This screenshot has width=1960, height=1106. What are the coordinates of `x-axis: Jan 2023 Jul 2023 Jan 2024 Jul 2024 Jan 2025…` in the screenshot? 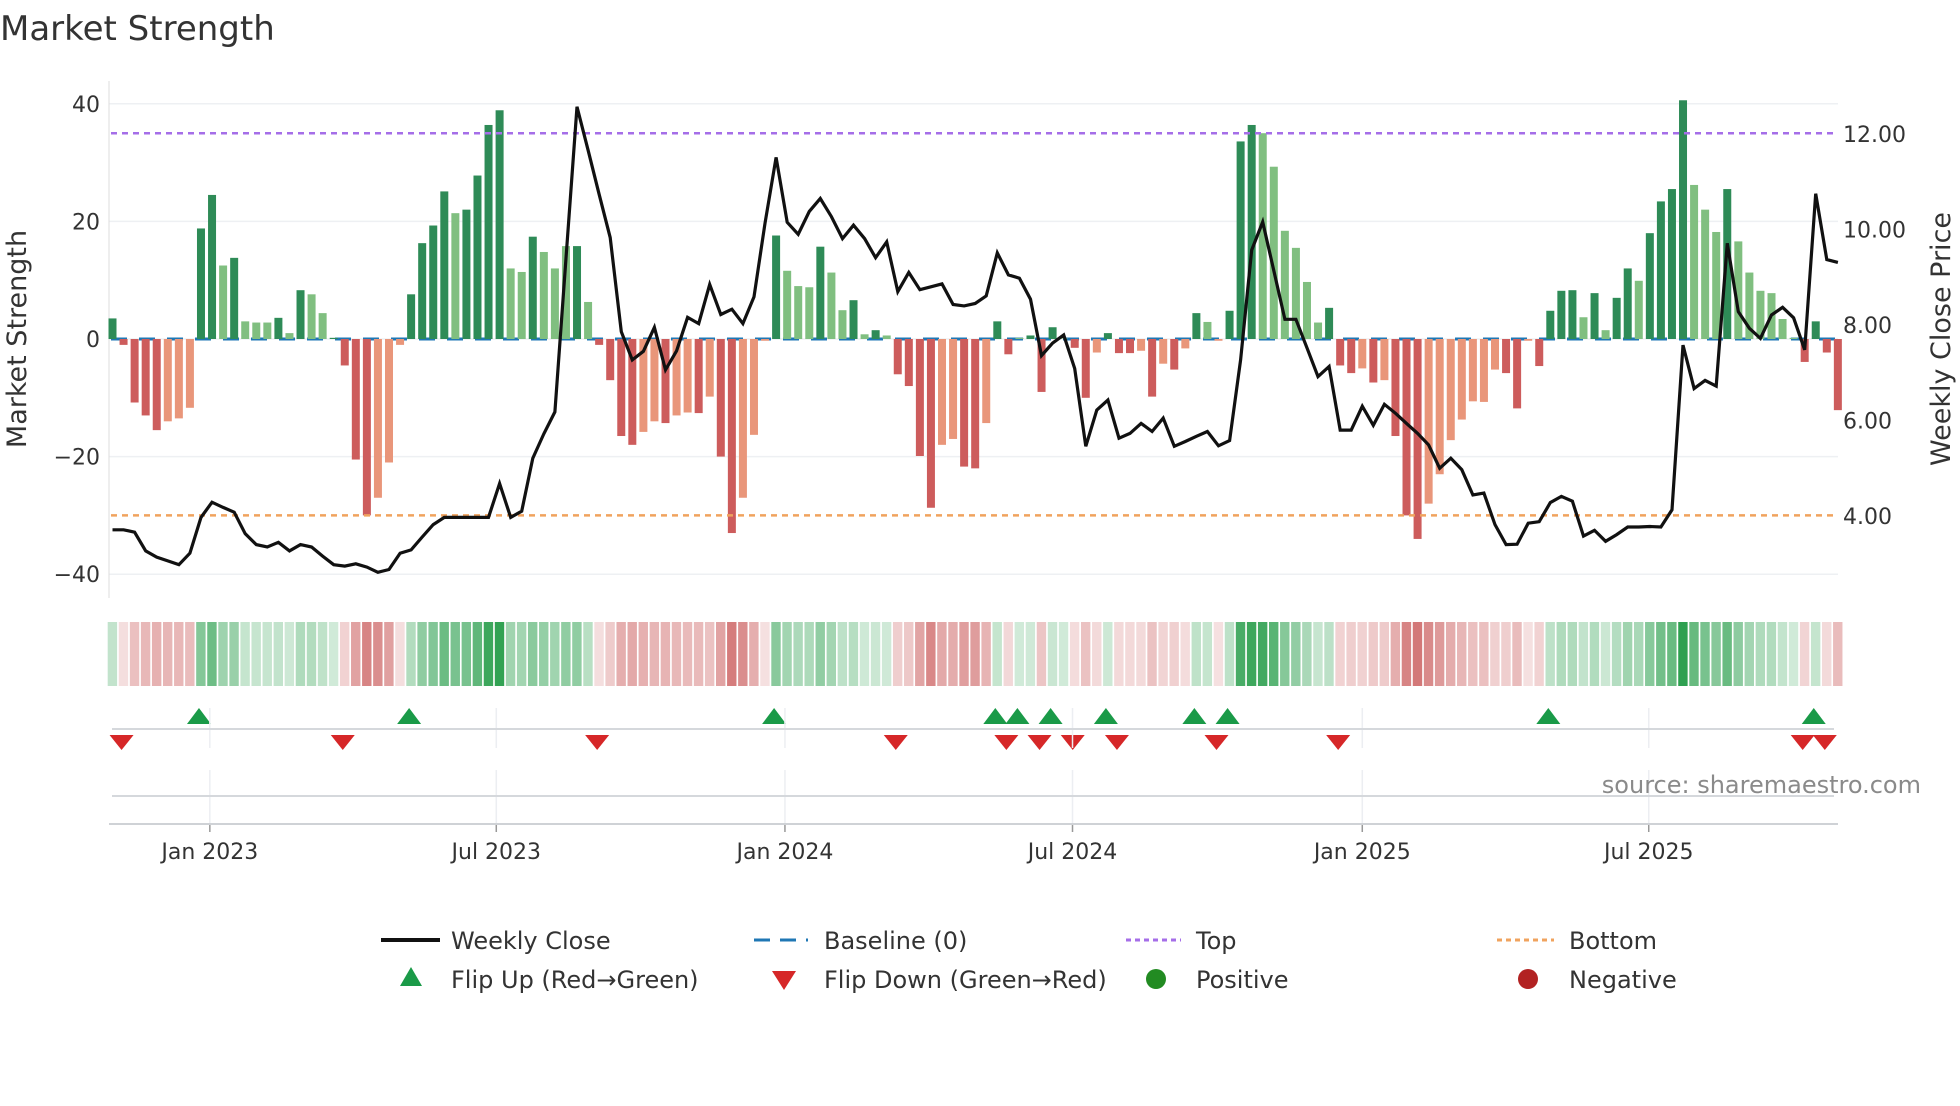 It's located at (973, 786).